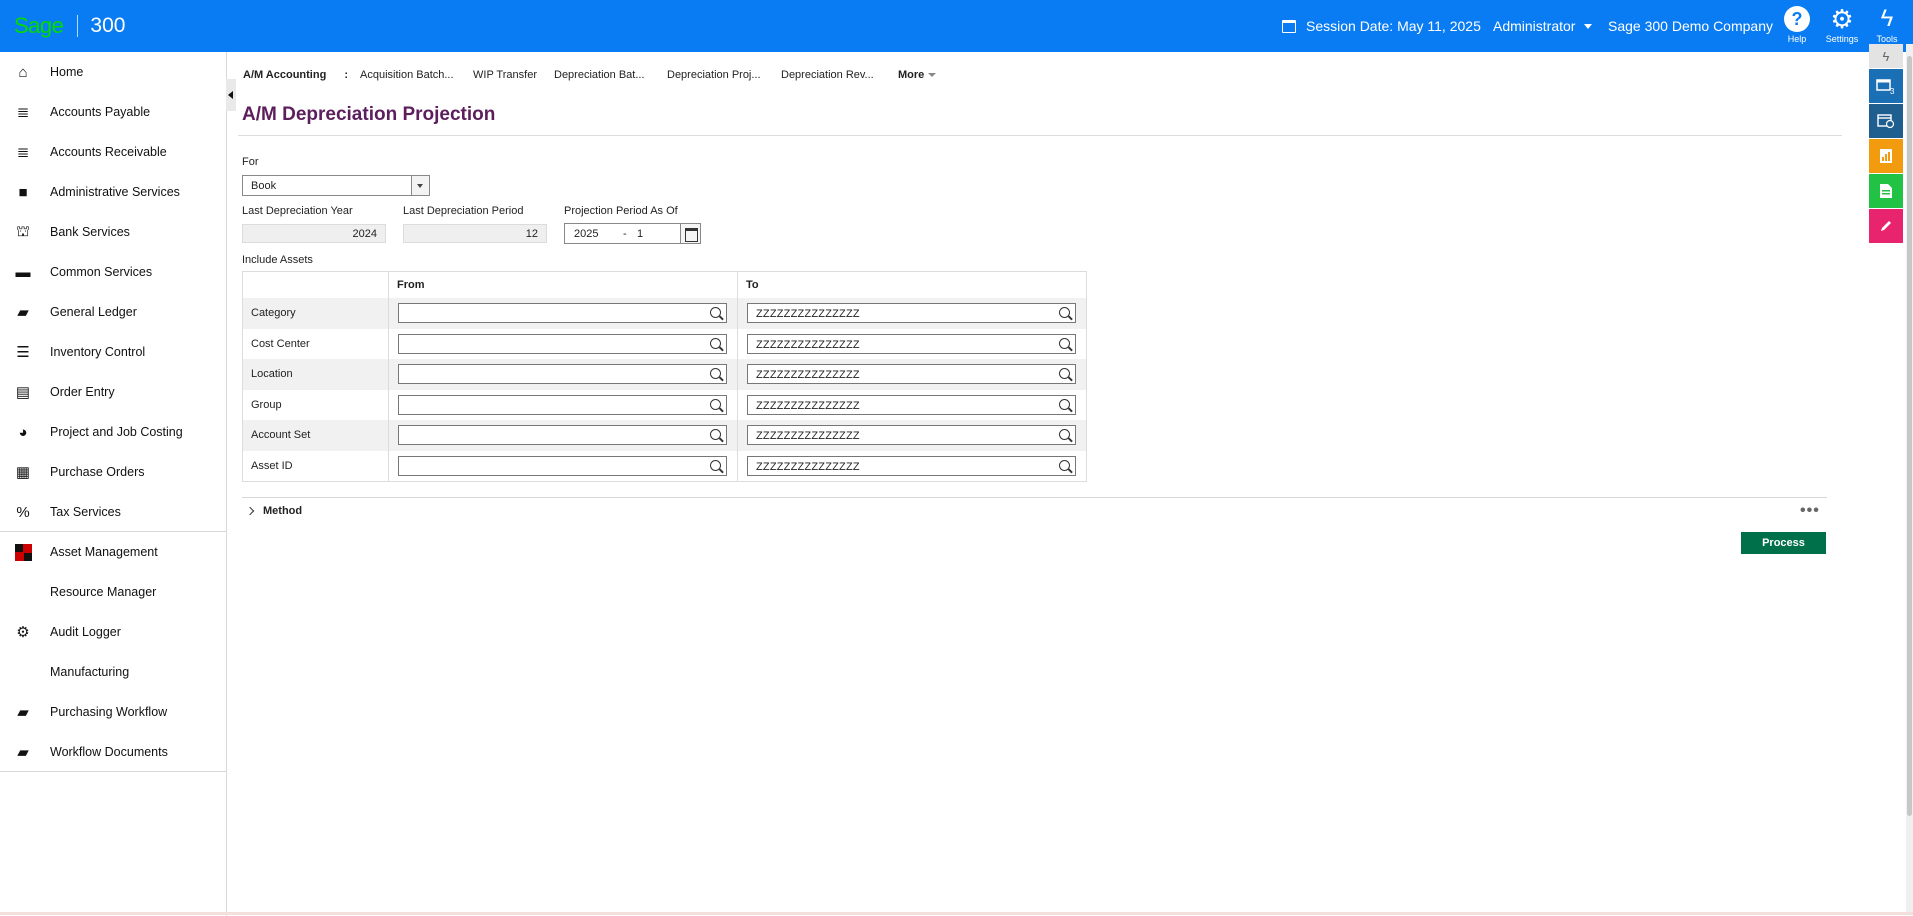 This screenshot has height=916, width=1913. What do you see at coordinates (1886, 156) in the screenshot?
I see `report-icon` at bounding box center [1886, 156].